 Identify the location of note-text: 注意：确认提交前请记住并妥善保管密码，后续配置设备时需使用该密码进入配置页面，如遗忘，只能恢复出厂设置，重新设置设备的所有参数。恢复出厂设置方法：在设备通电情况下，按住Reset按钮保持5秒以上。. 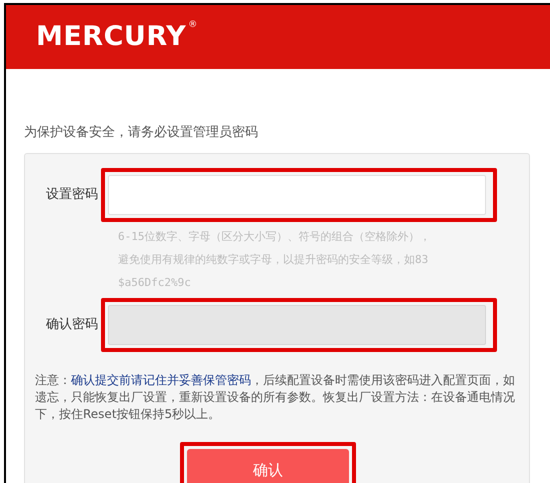
(275, 397).